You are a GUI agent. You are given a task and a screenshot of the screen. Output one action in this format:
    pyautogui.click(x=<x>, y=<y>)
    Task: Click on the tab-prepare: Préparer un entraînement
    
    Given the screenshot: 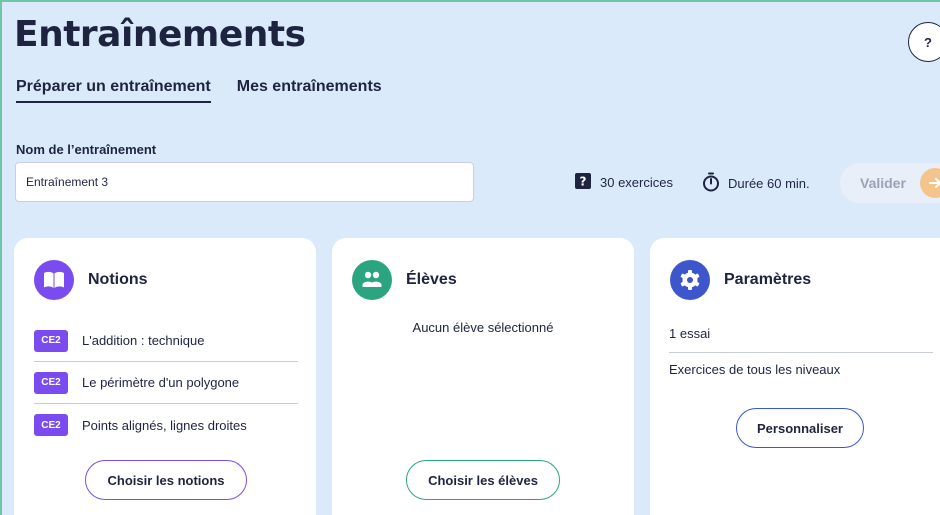 What is the action you would take?
    pyautogui.click(x=113, y=90)
    